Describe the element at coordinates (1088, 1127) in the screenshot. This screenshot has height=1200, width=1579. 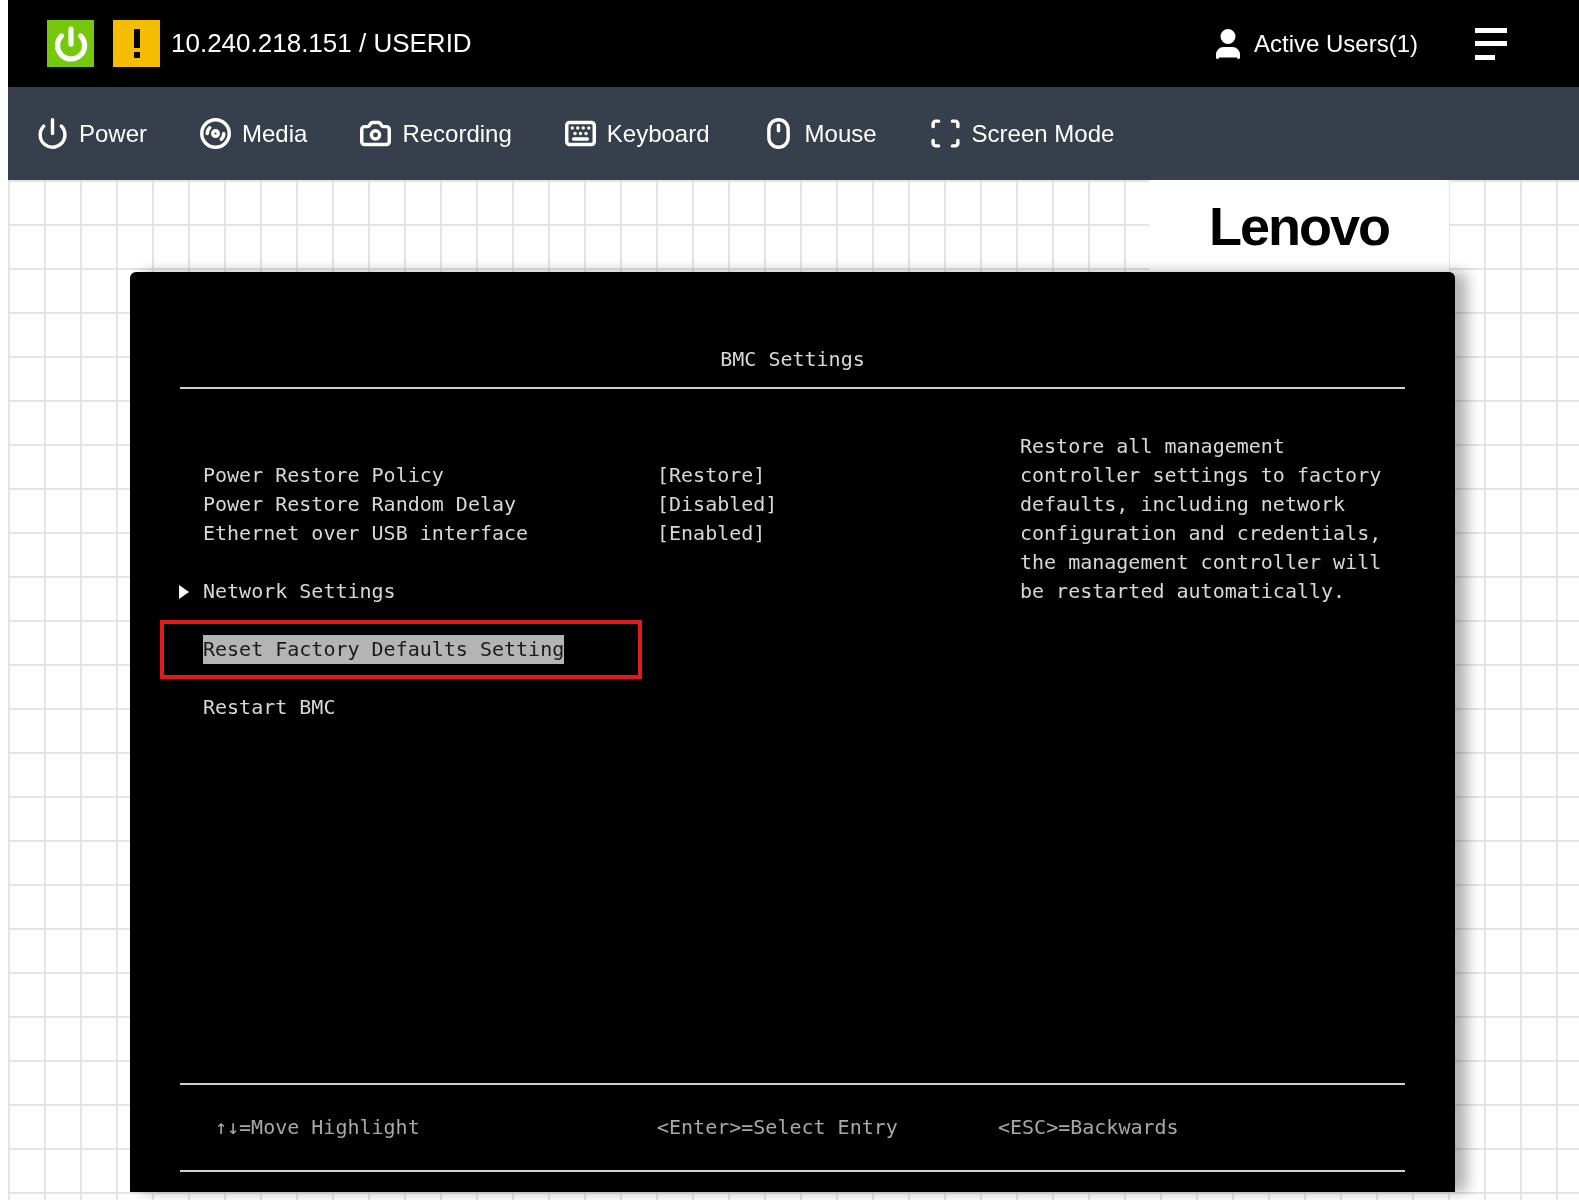
I see `key-hint: <ESC>=Backwards` at that location.